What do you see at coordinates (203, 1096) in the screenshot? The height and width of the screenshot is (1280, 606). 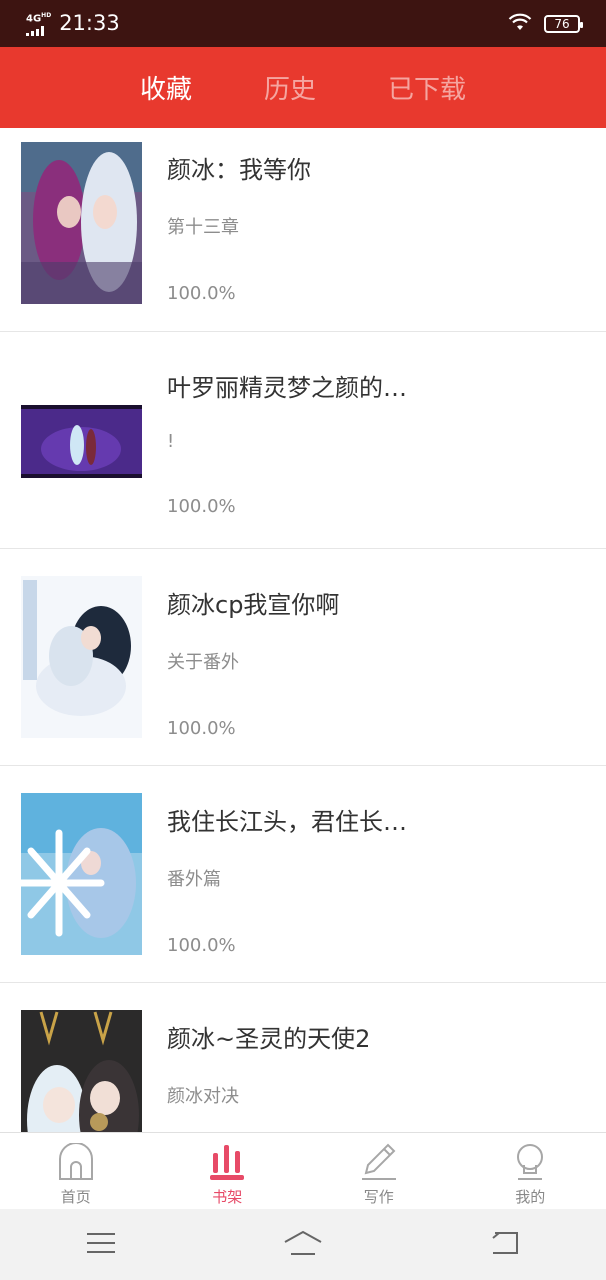 I see `book-chapter: 颜冰对决` at bounding box center [203, 1096].